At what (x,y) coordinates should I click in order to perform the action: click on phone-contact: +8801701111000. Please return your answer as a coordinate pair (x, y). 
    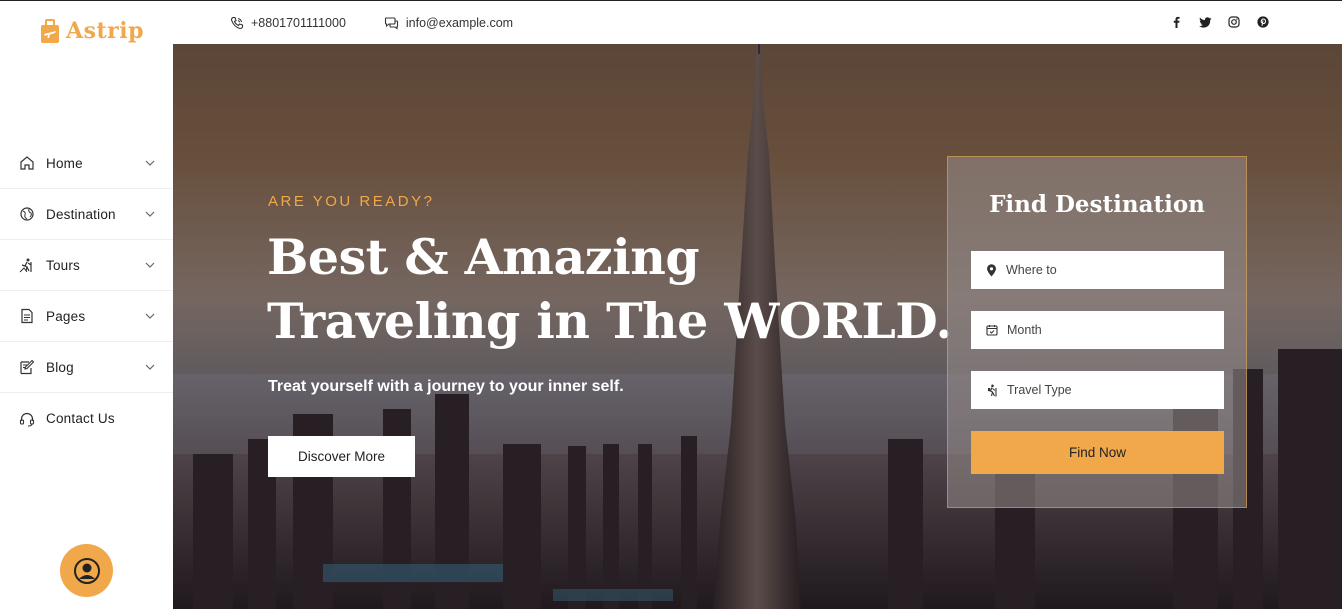
    Looking at the image, I should click on (288, 23).